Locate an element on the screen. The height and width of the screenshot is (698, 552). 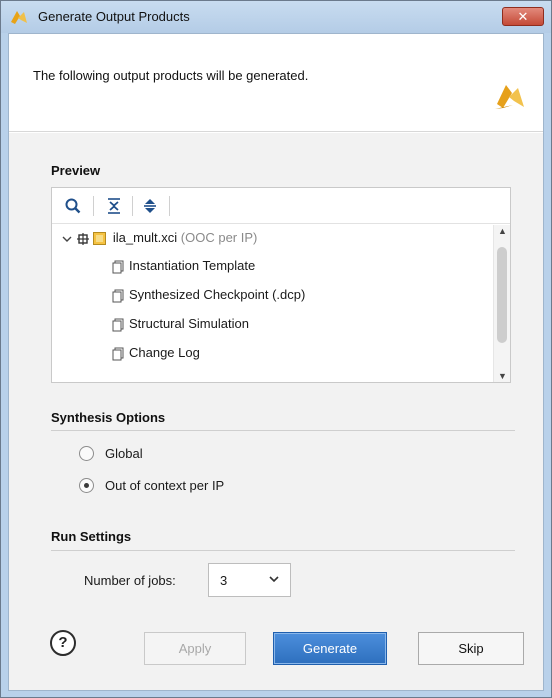
jobs-value: 3 is located at coordinates (224, 580).